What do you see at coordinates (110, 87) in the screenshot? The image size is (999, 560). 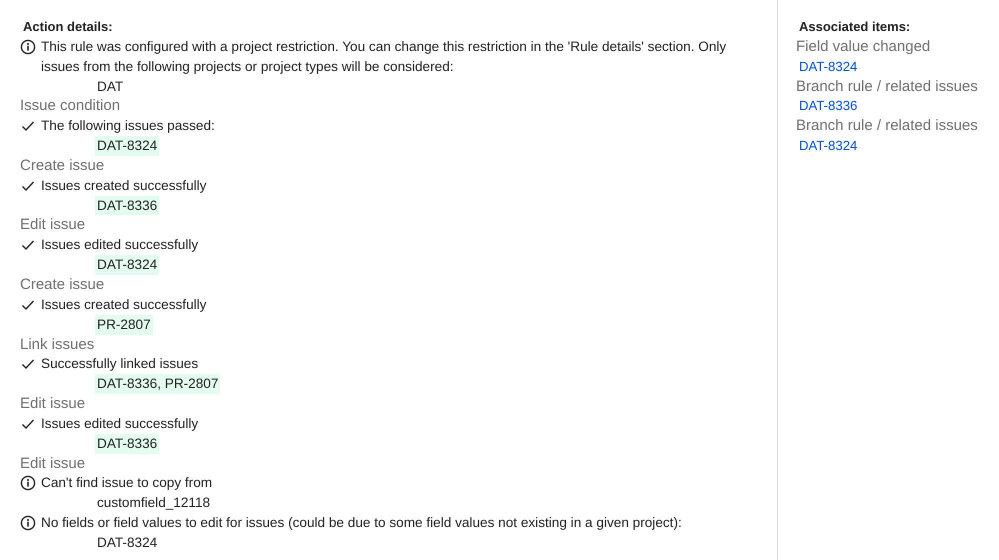 I see `item-value: DAT` at bounding box center [110, 87].